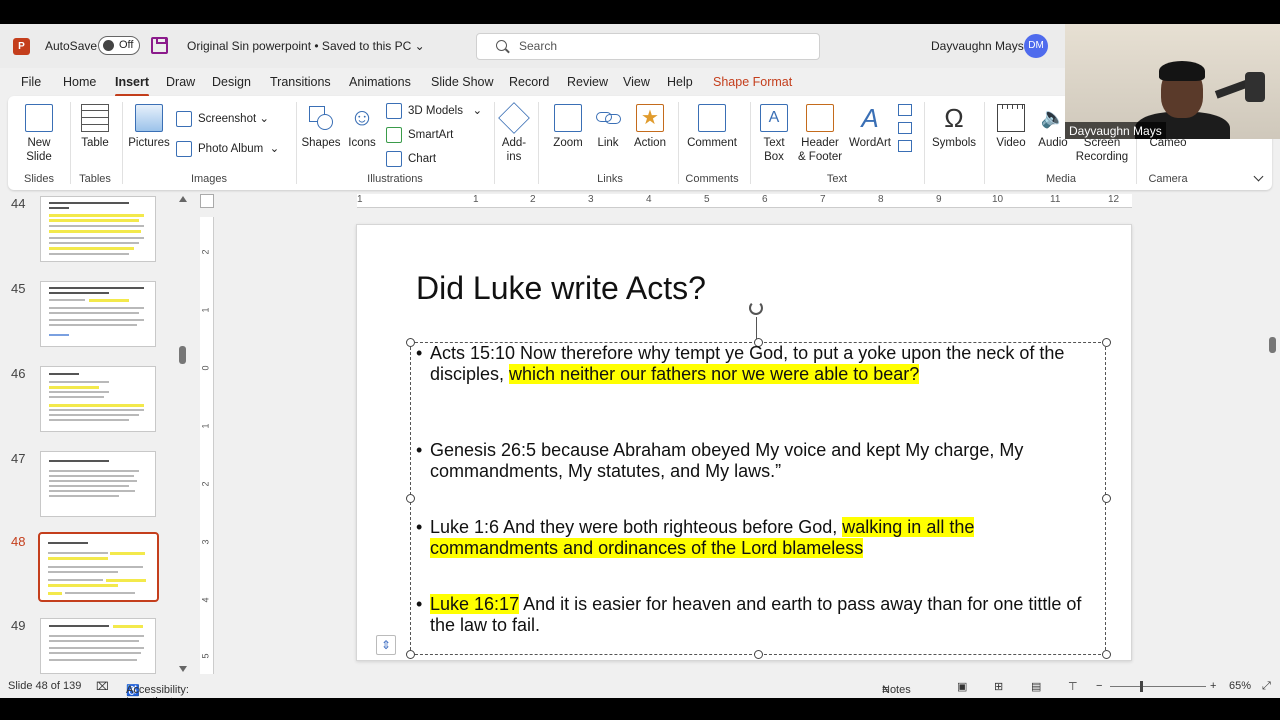  I want to click on tab-insert: Insert, so click(132, 86).